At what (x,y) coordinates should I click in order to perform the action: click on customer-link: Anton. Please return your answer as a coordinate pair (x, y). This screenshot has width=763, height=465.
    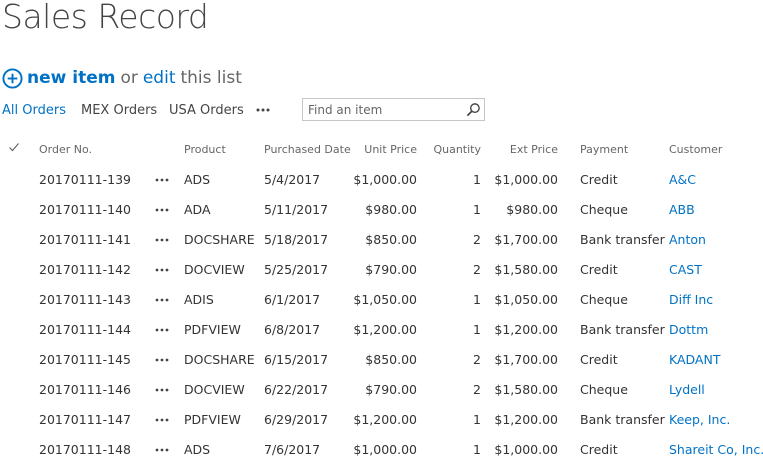
    Looking at the image, I should click on (687, 239).